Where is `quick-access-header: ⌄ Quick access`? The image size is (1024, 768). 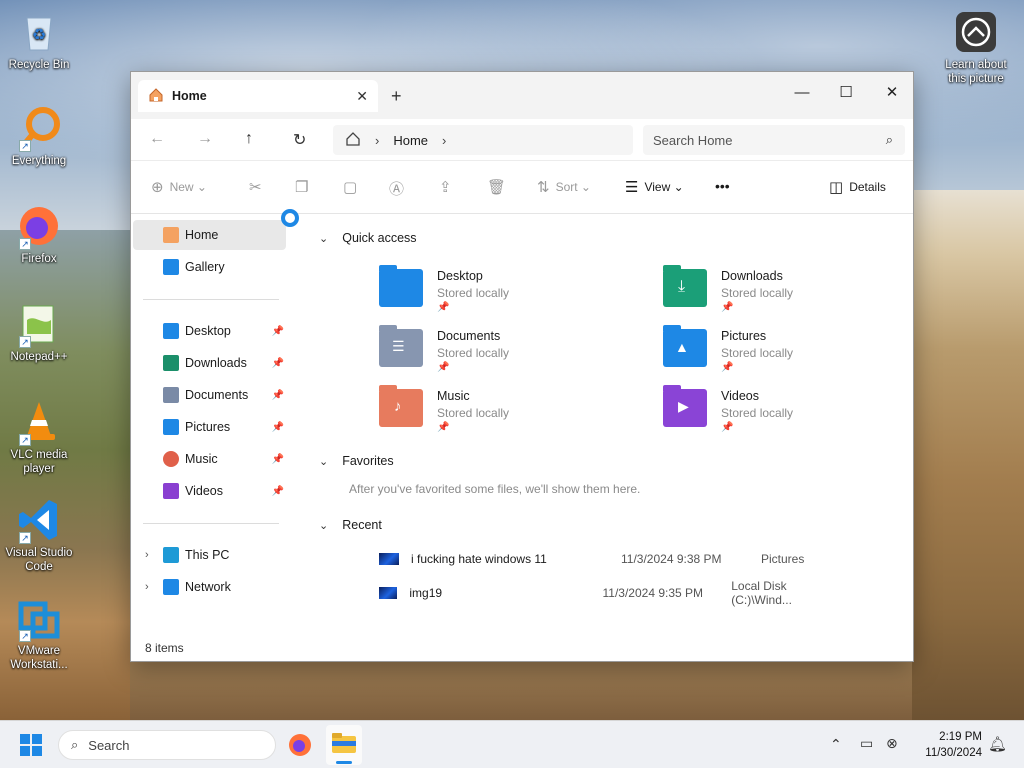 quick-access-header: ⌄ Quick access is located at coordinates (368, 238).